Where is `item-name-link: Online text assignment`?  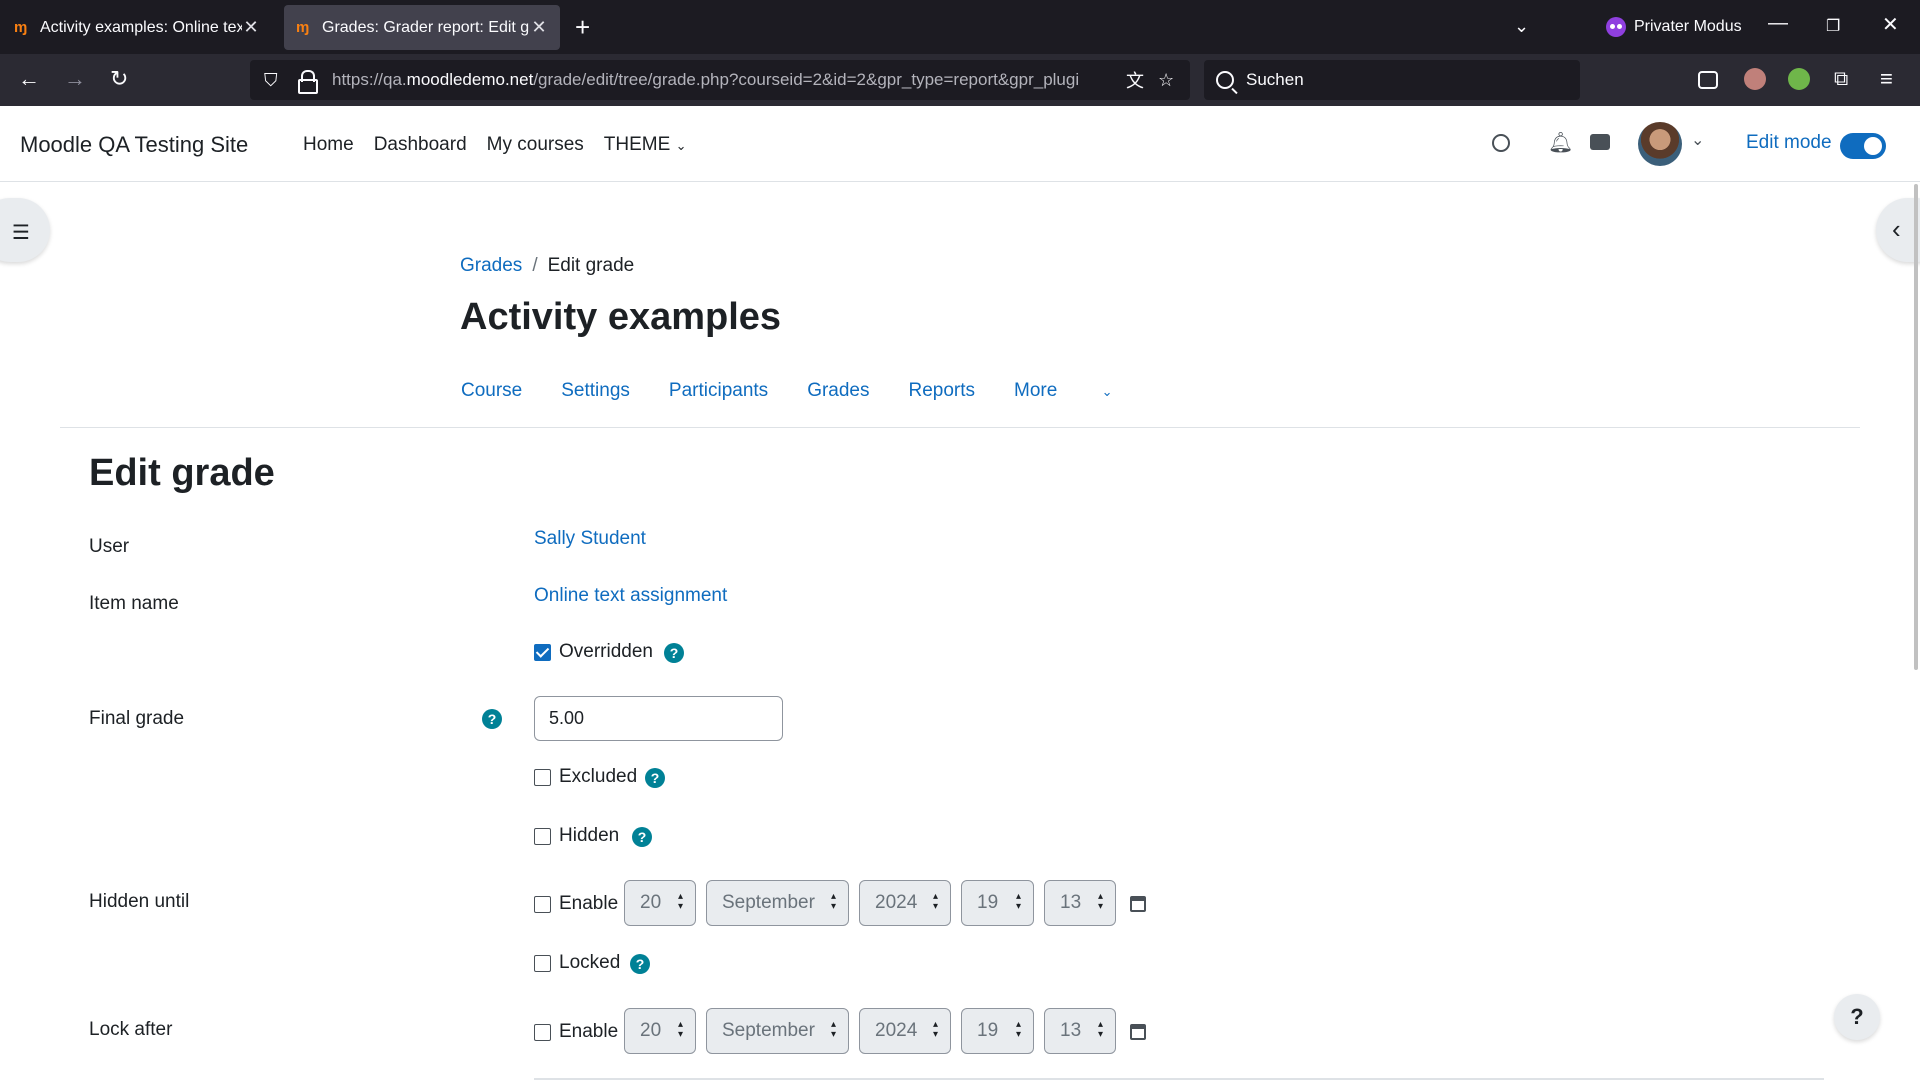 item-name-link: Online text assignment is located at coordinates (630, 596).